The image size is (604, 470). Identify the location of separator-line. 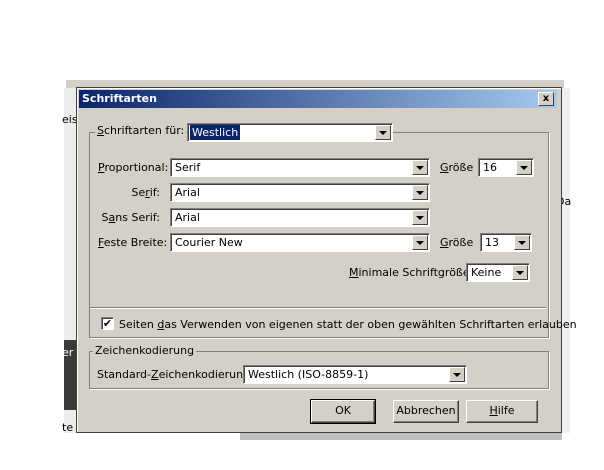
(318, 307).